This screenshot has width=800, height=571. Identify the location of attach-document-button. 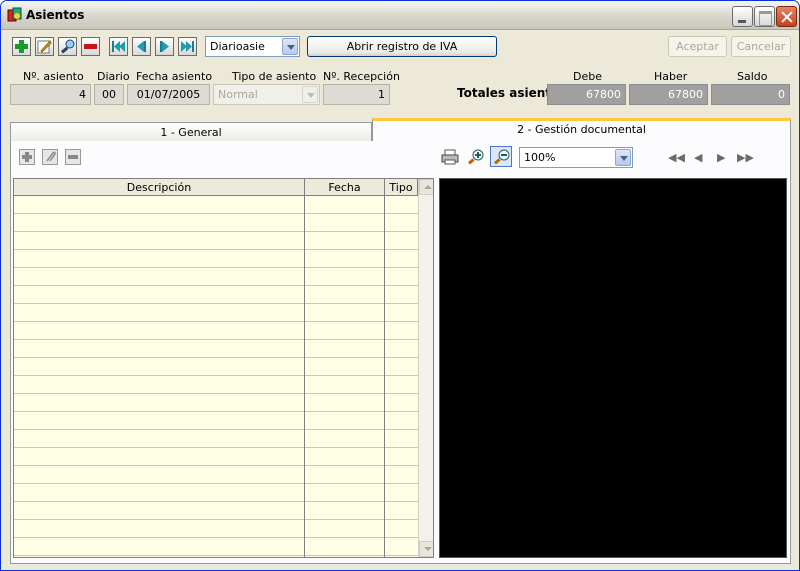
(50, 157).